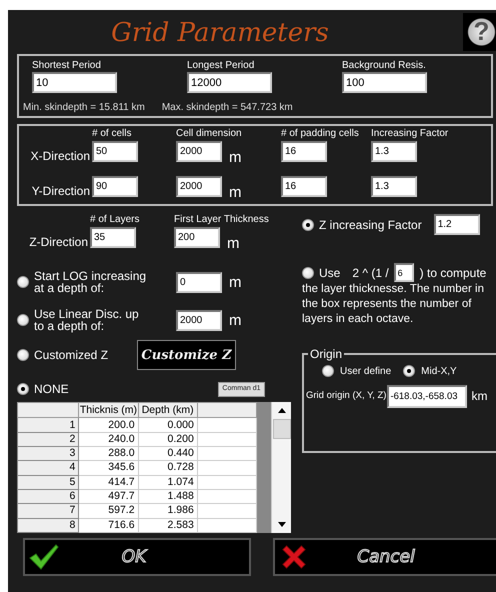 This screenshot has height=592, width=496. What do you see at coordinates (410, 133) in the screenshot?
I see `column-label: Increasing Factor` at bounding box center [410, 133].